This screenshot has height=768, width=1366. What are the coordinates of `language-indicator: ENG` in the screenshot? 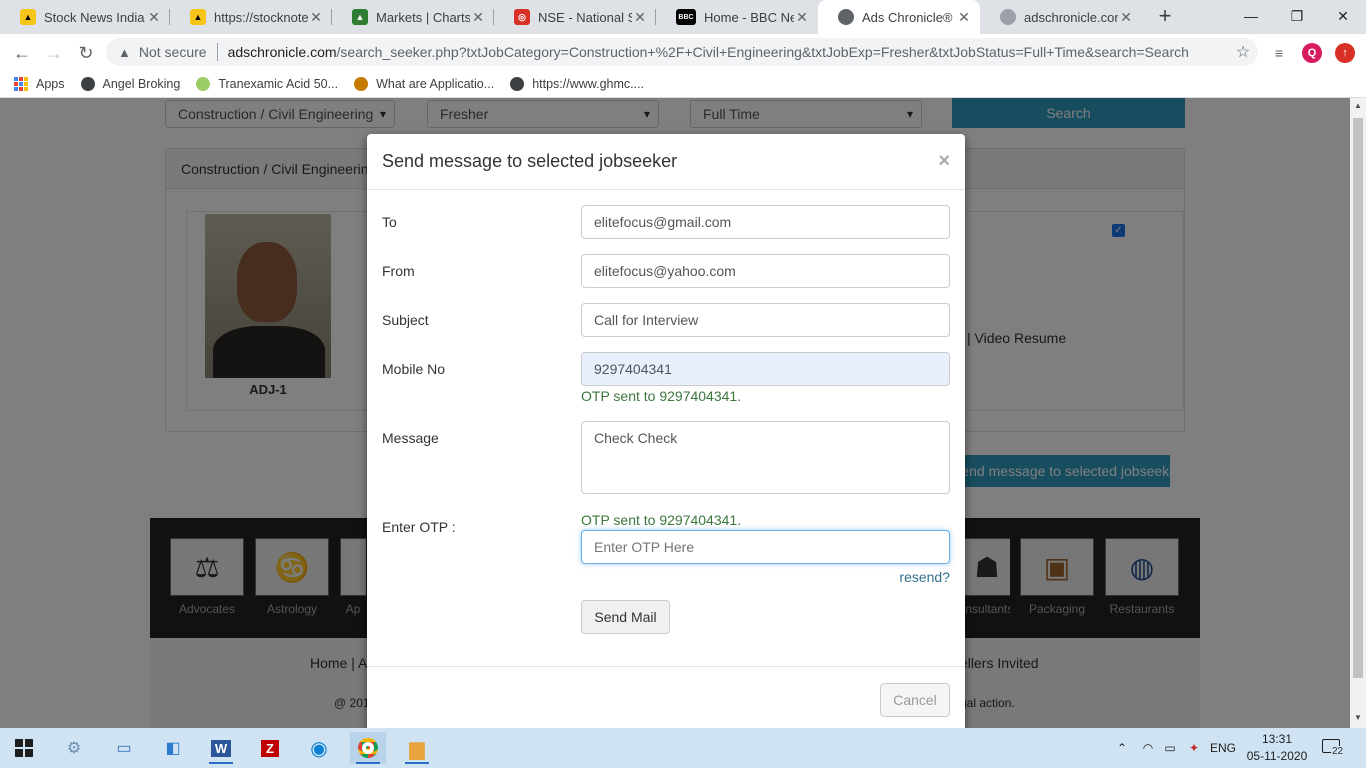 It's located at (1223, 748).